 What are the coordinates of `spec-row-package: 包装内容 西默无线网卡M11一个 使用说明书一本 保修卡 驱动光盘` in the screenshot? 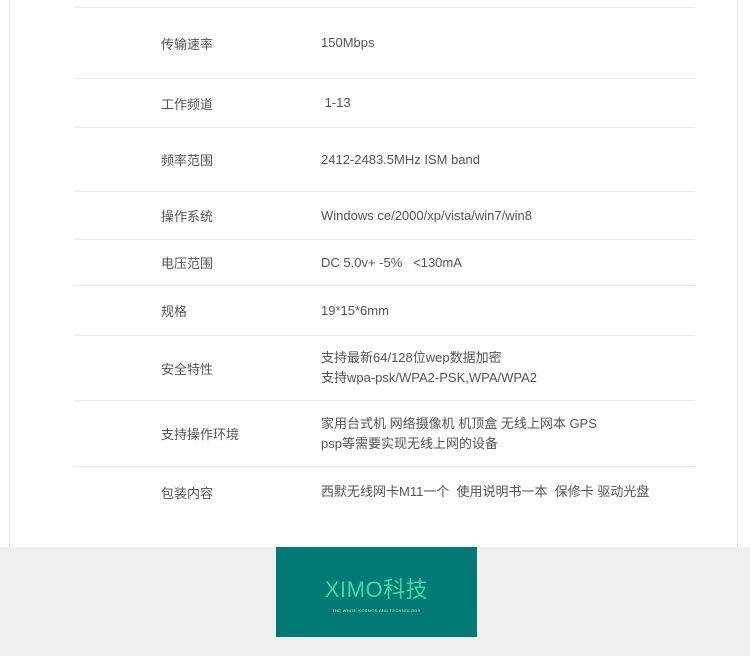 It's located at (384, 492).